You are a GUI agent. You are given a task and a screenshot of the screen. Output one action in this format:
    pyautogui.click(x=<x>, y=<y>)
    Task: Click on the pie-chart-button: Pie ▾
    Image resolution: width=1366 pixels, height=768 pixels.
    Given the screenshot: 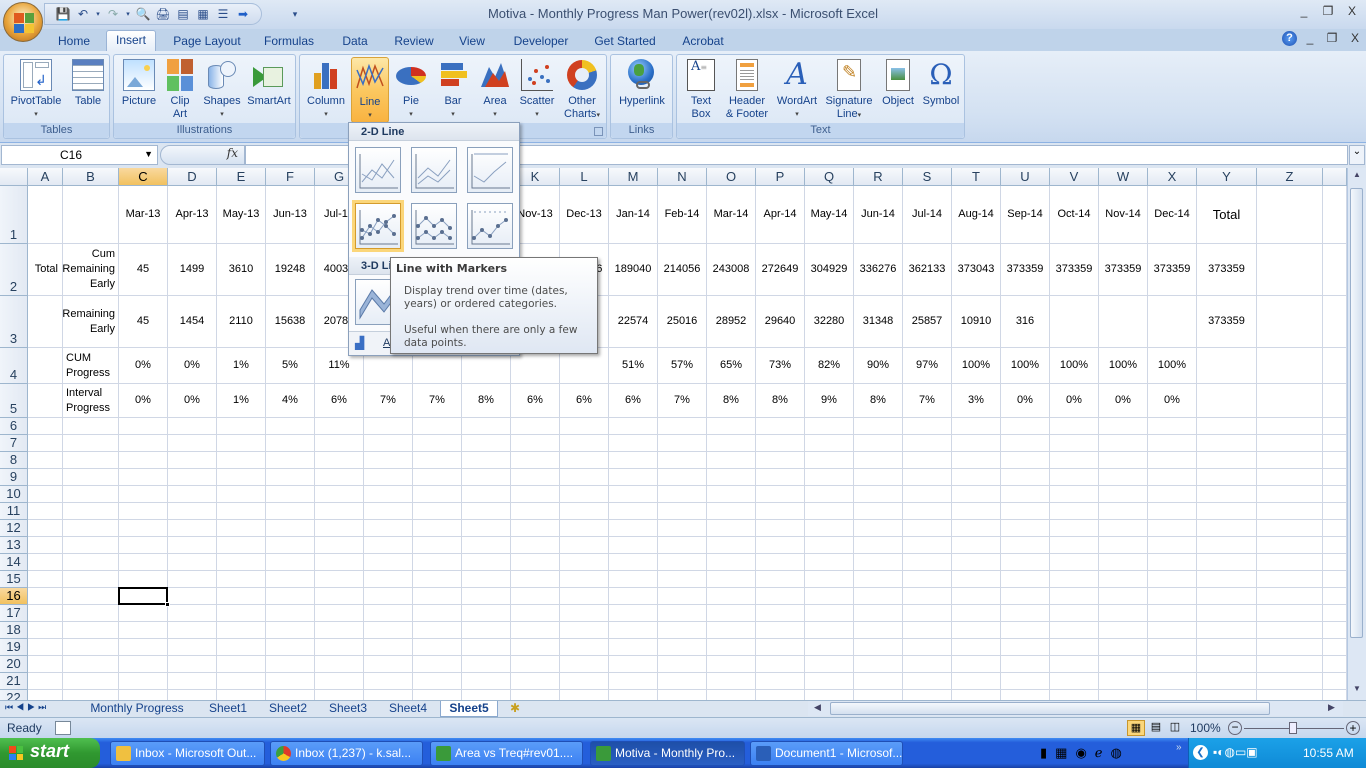 What is the action you would take?
    pyautogui.click(x=411, y=90)
    